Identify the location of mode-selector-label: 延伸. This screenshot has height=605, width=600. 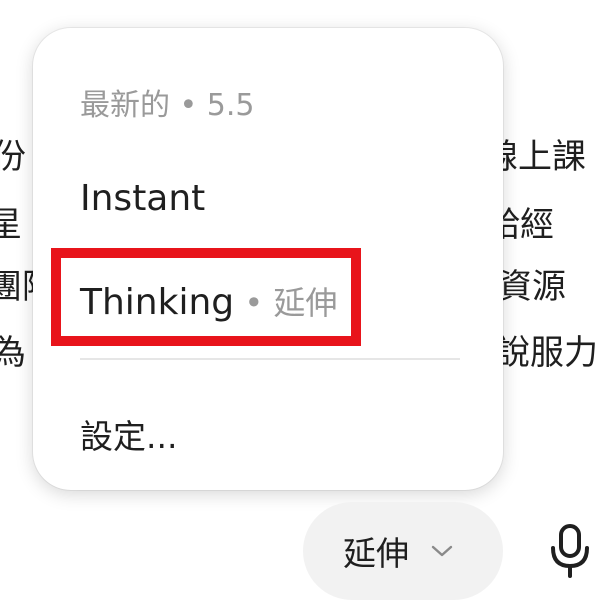
(376, 553).